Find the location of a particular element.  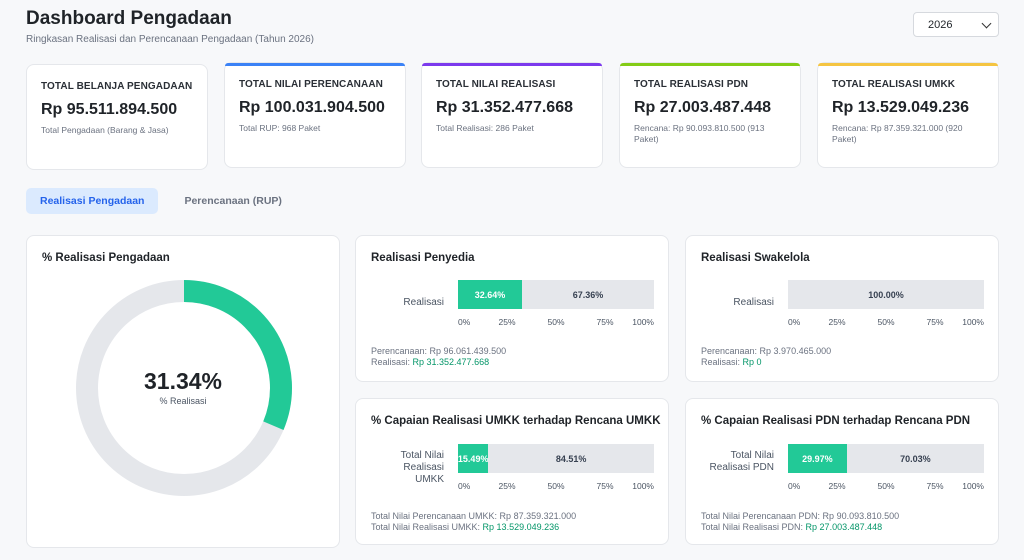

kpi-value: Rp 95.511.894.500 is located at coordinates (109, 109).